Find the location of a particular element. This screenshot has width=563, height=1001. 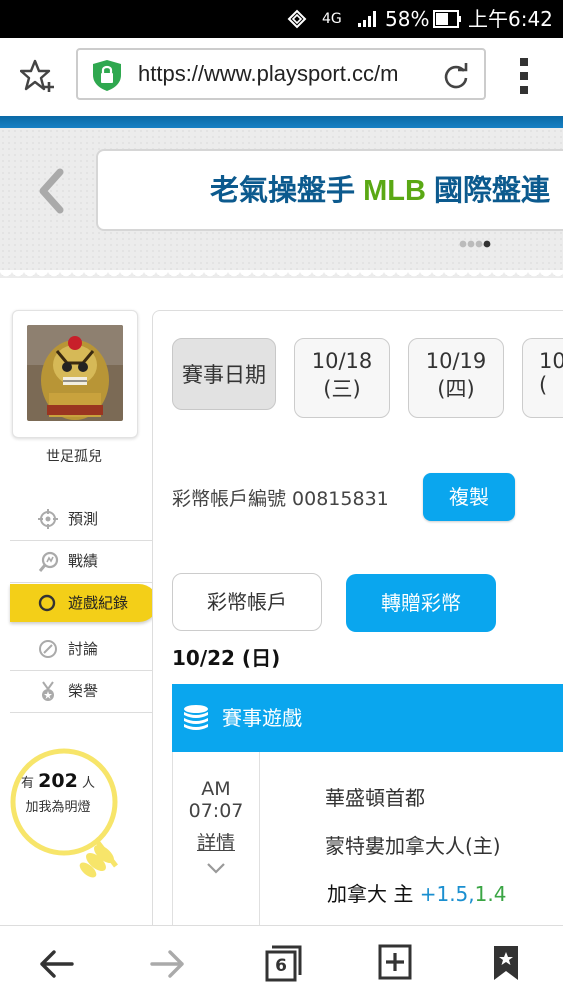

game-pick: 加拿大 主 +1.5,1.4 is located at coordinates (416, 892).